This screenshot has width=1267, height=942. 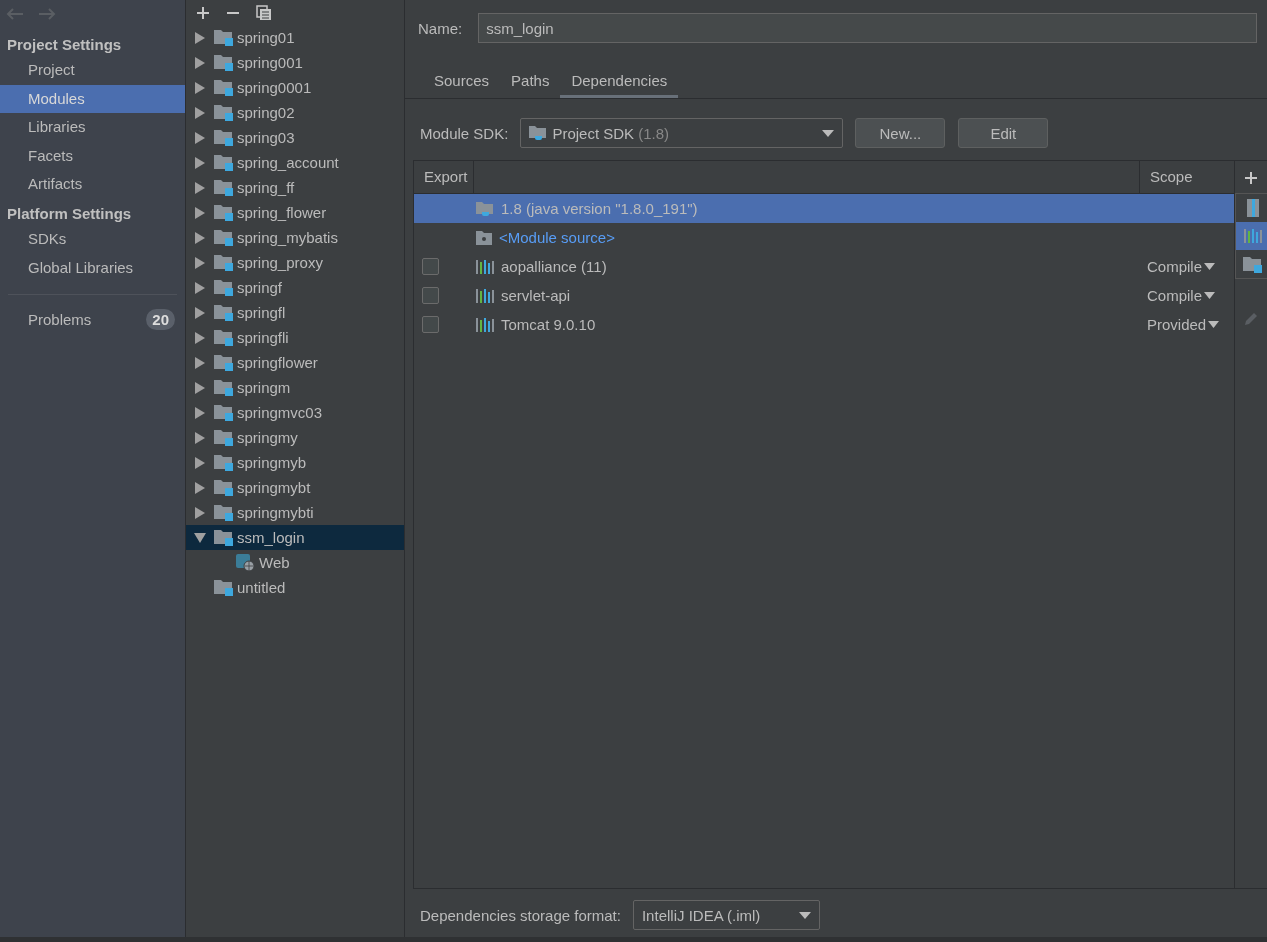 I want to click on module-tree-item: springmvc03, so click(x=295, y=412).